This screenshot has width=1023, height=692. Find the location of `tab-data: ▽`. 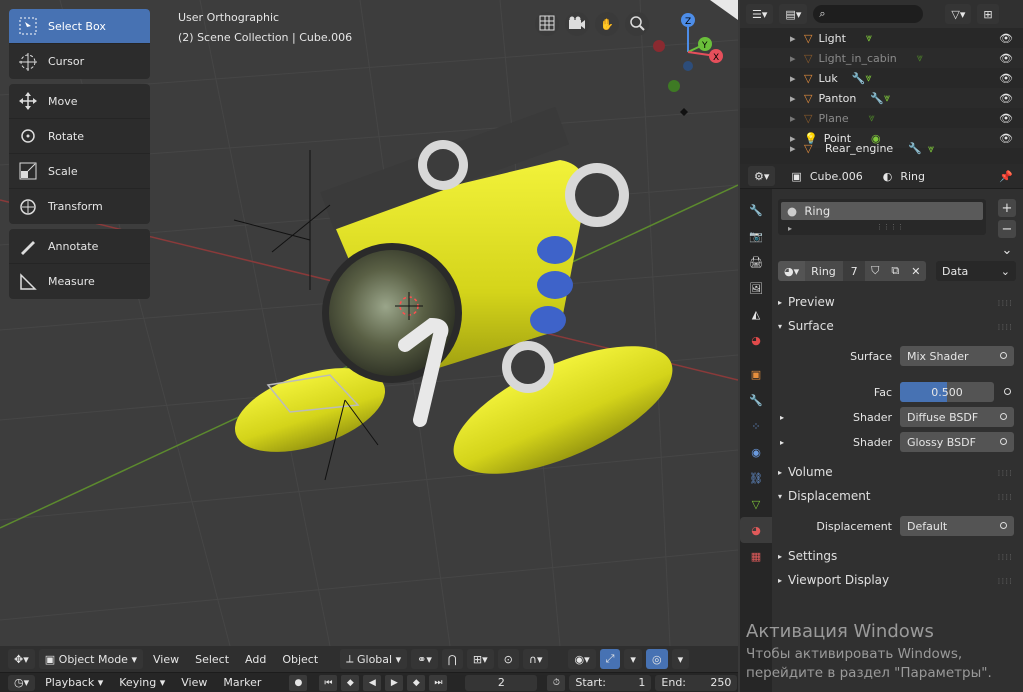

tab-data: ▽ is located at coordinates (756, 504).